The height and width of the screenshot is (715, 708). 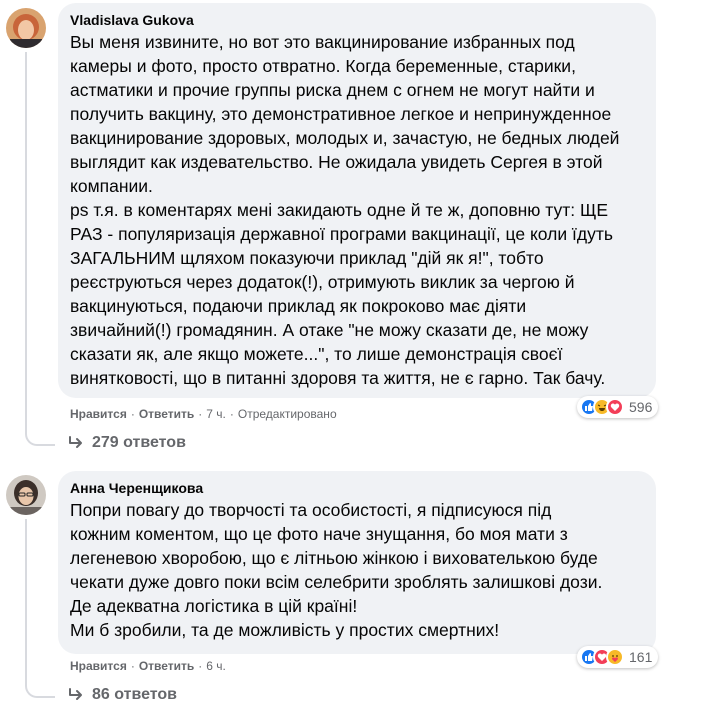 What do you see at coordinates (287, 414) in the screenshot?
I see `edited-label: Отредактировано` at bounding box center [287, 414].